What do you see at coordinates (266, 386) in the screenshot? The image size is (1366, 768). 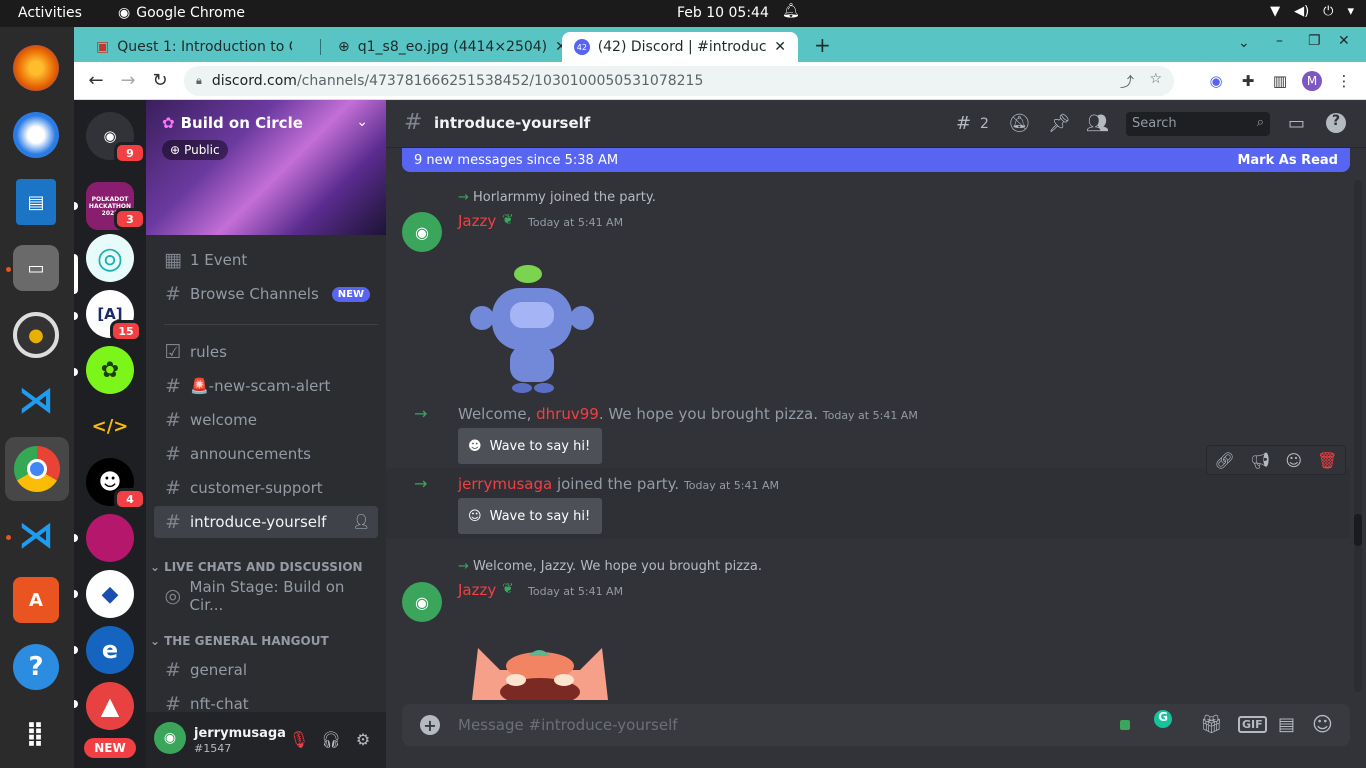 I see `channel-new-scam-alert: # 🚨-new-scam-alert` at bounding box center [266, 386].